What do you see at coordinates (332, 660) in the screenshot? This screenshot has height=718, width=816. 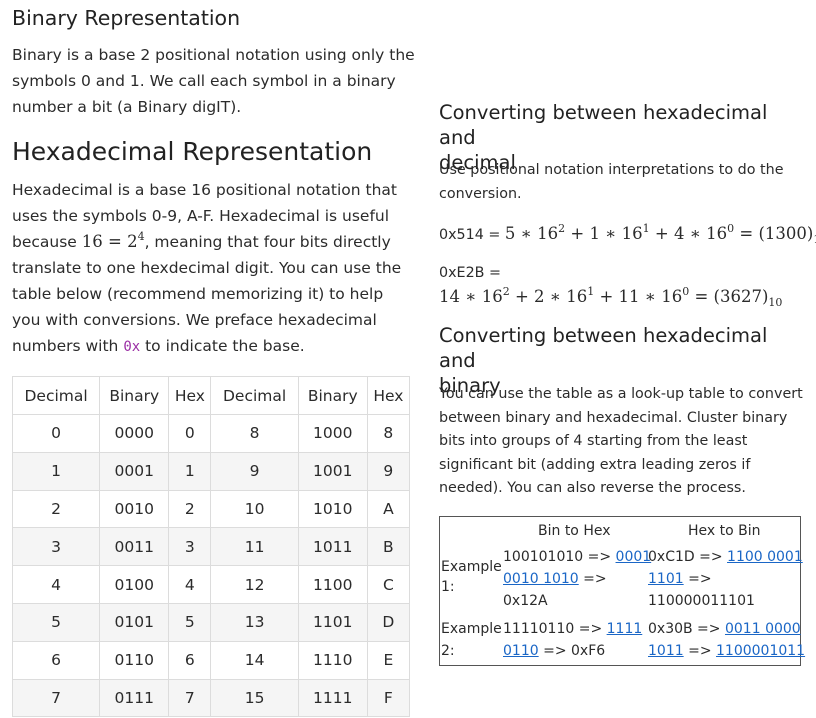 I see `table-cell: 1110` at bounding box center [332, 660].